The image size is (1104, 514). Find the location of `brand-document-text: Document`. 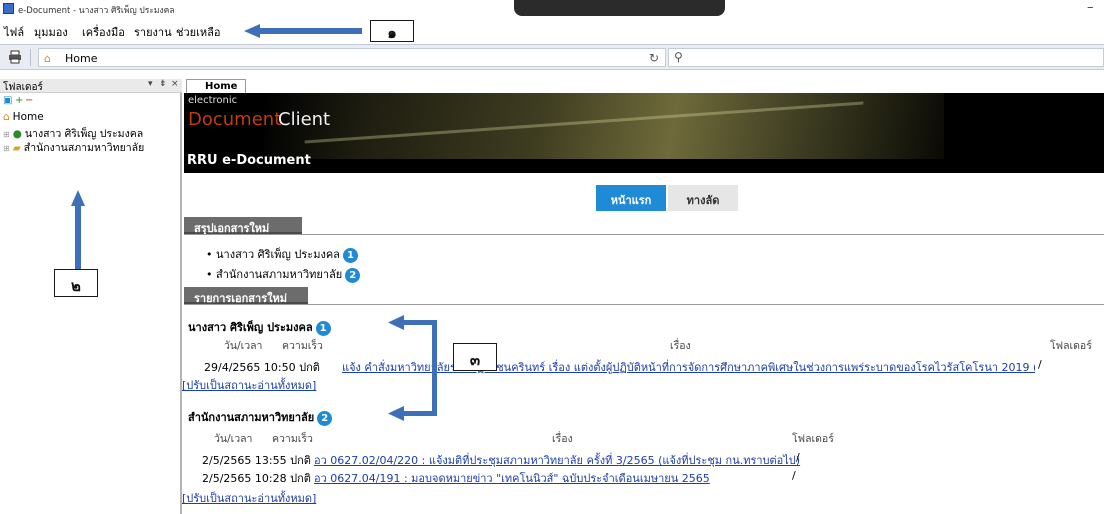

brand-document-text: Document is located at coordinates (235, 119).